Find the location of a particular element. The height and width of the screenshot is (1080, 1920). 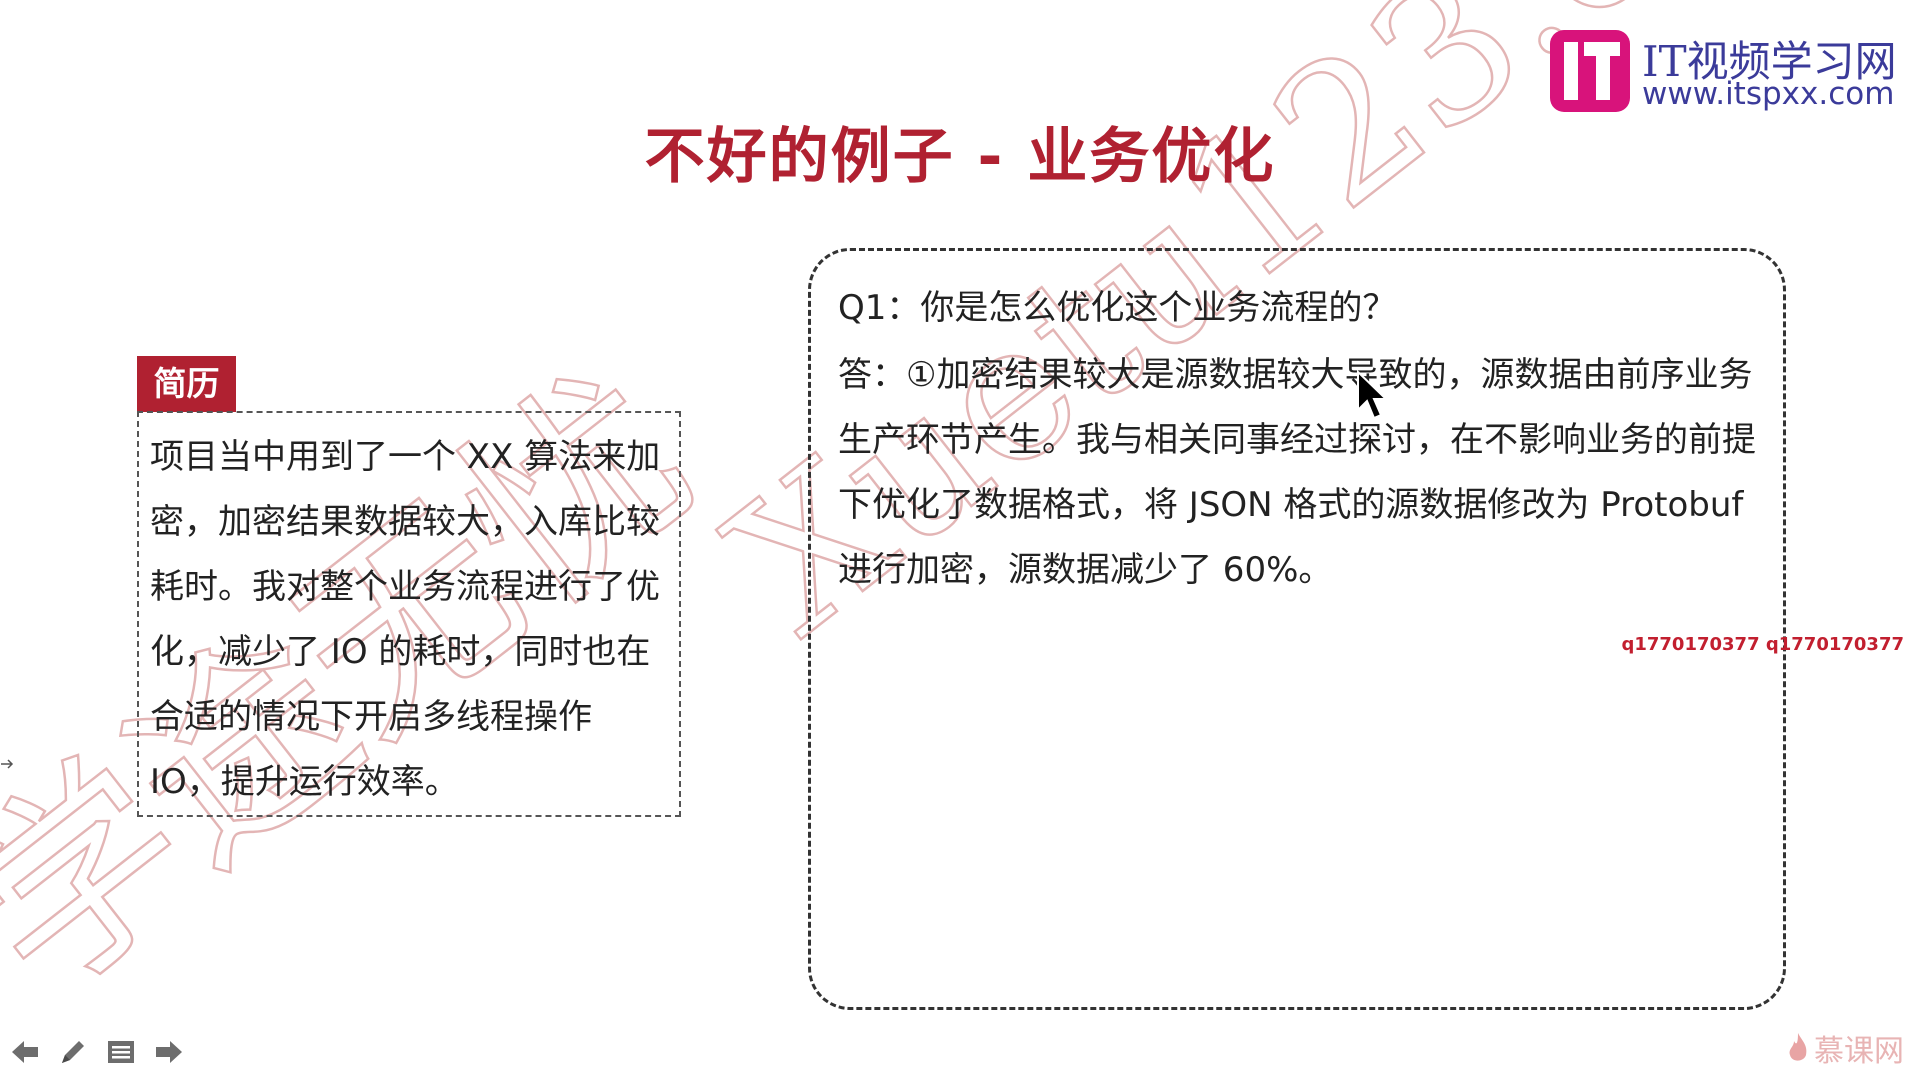

site-logo: IT视频学习网 www.itspxx.com is located at coordinates (1730, 72).